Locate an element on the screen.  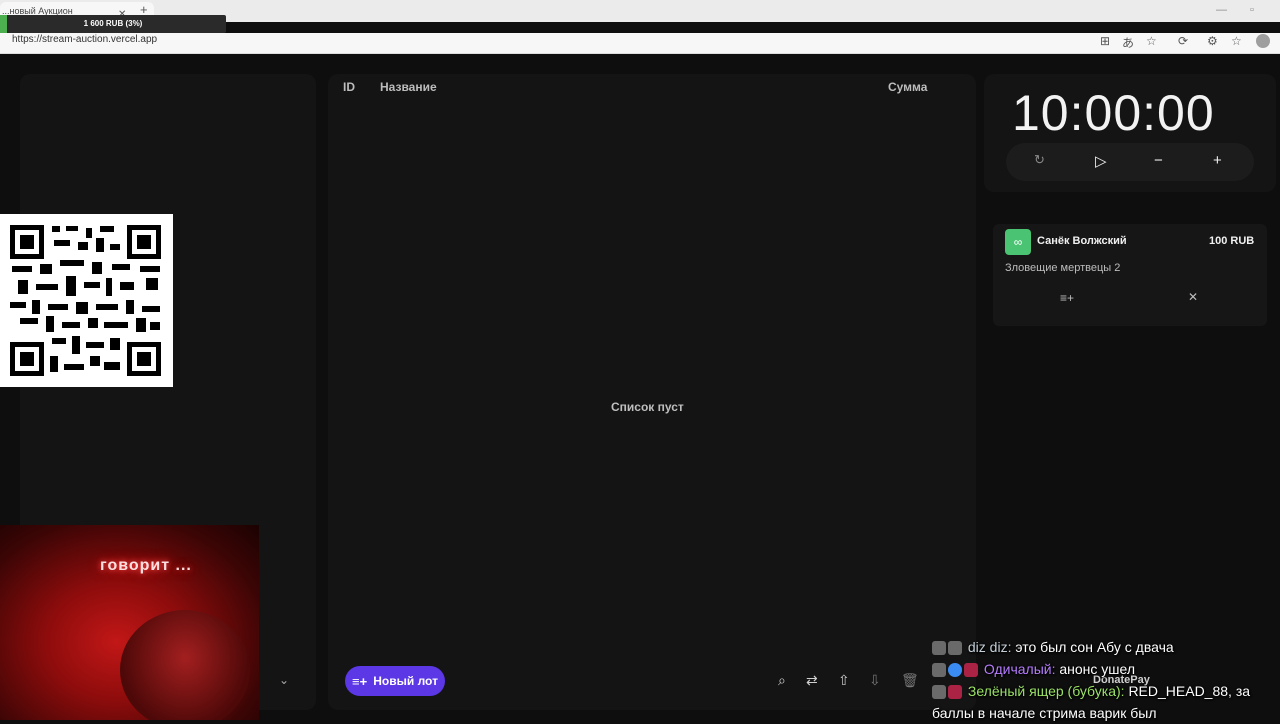
star-icon: ☆ is located at coordinates (1151, 41).